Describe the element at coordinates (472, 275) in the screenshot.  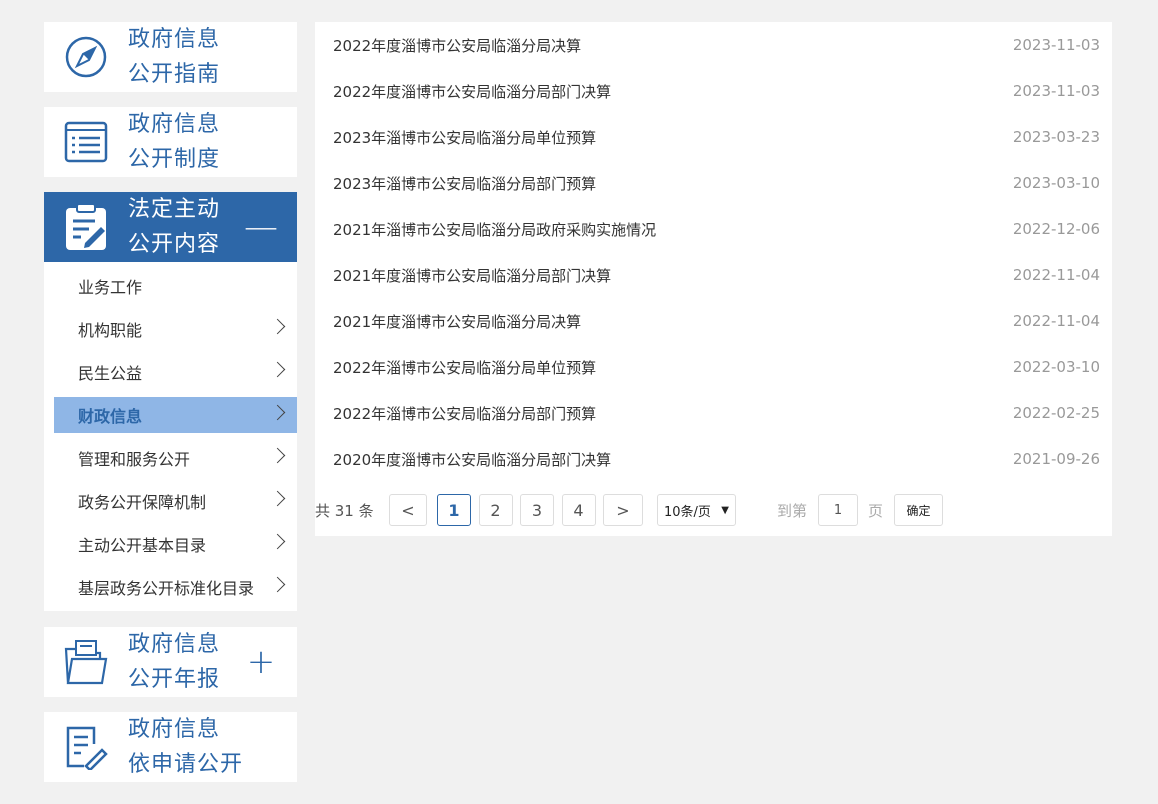
I see `item-title: 2021年度淄博市公安局临淄分局部门决算` at that location.